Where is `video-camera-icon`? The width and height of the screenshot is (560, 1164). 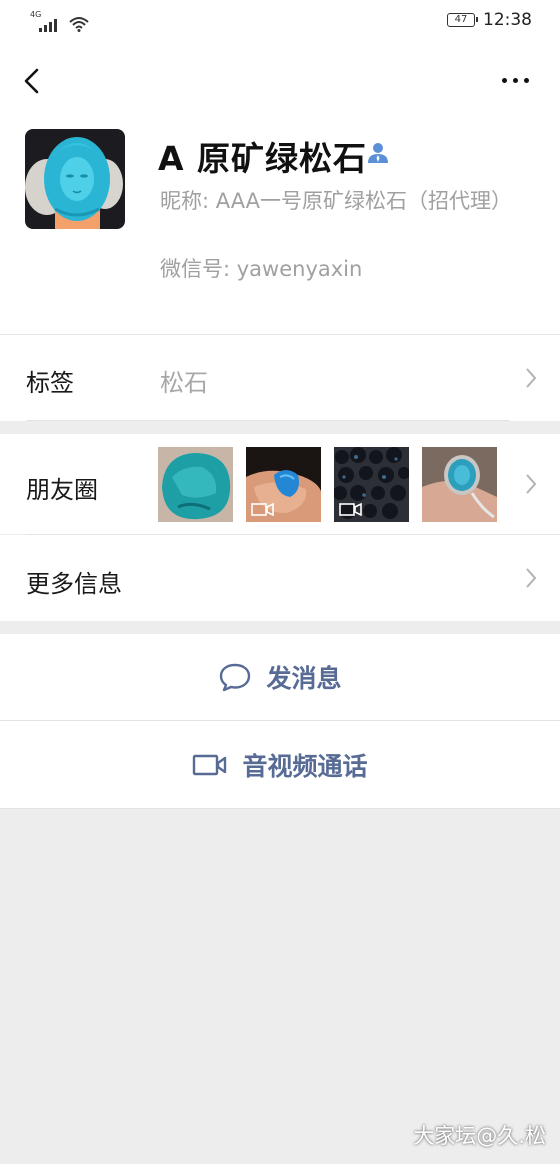
video-camera-icon is located at coordinates (210, 764).